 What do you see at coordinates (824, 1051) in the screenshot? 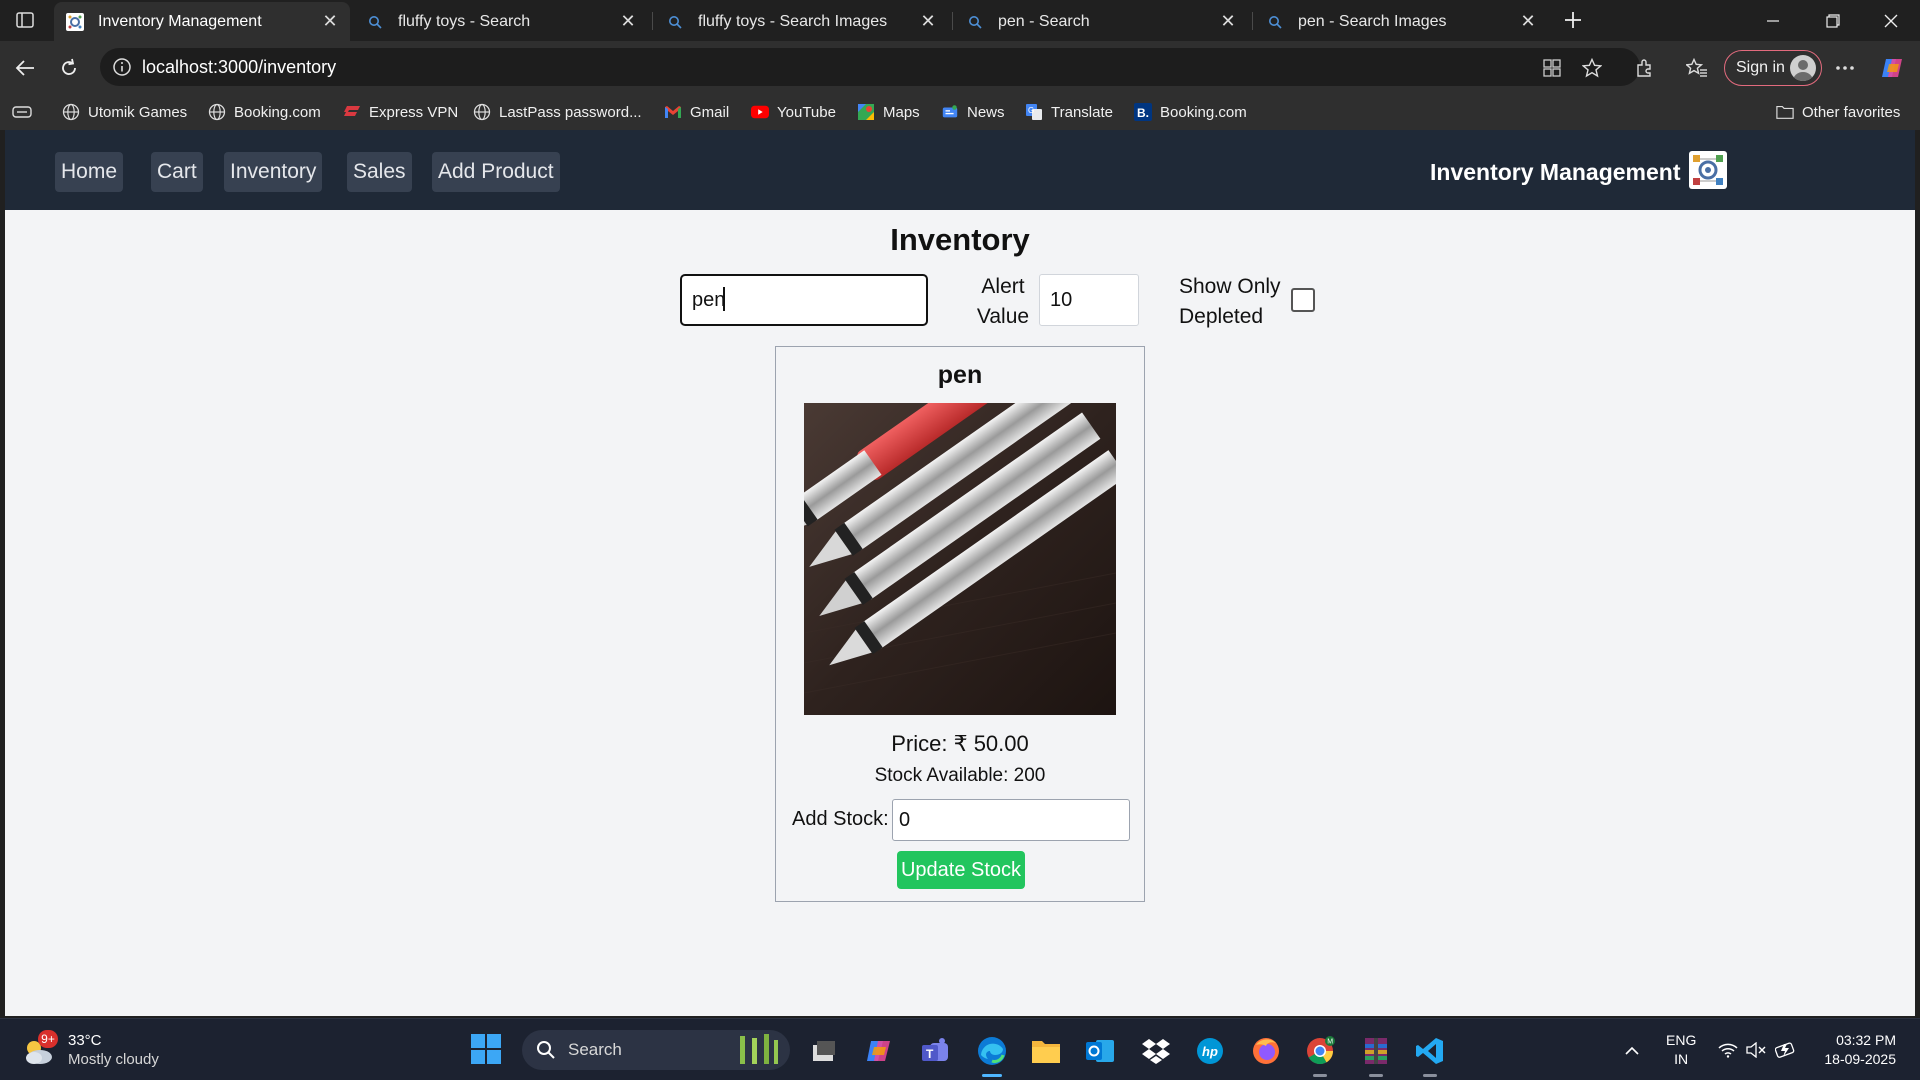
I see `task-view-icon` at bounding box center [824, 1051].